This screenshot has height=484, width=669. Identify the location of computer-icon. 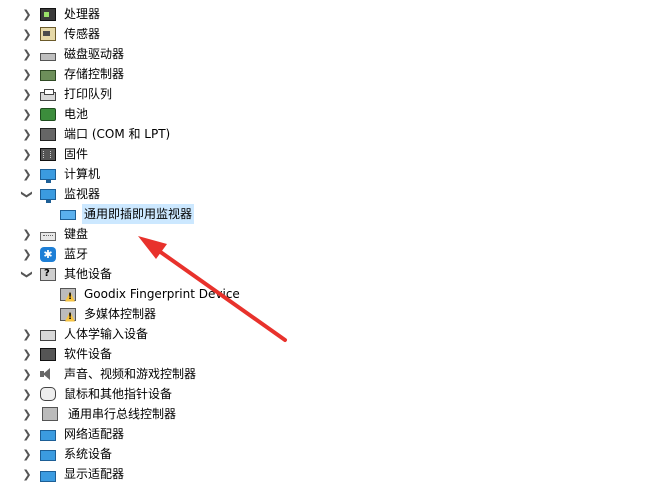
(48, 176).